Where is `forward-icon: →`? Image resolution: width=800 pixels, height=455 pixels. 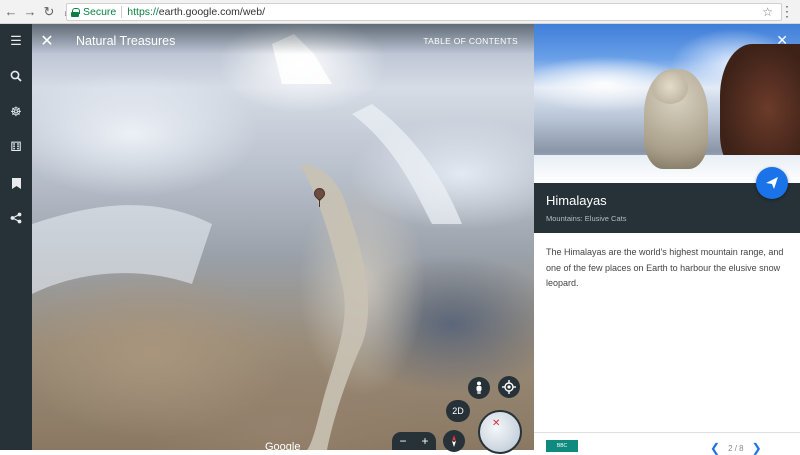 forward-icon: → is located at coordinates (30, 12).